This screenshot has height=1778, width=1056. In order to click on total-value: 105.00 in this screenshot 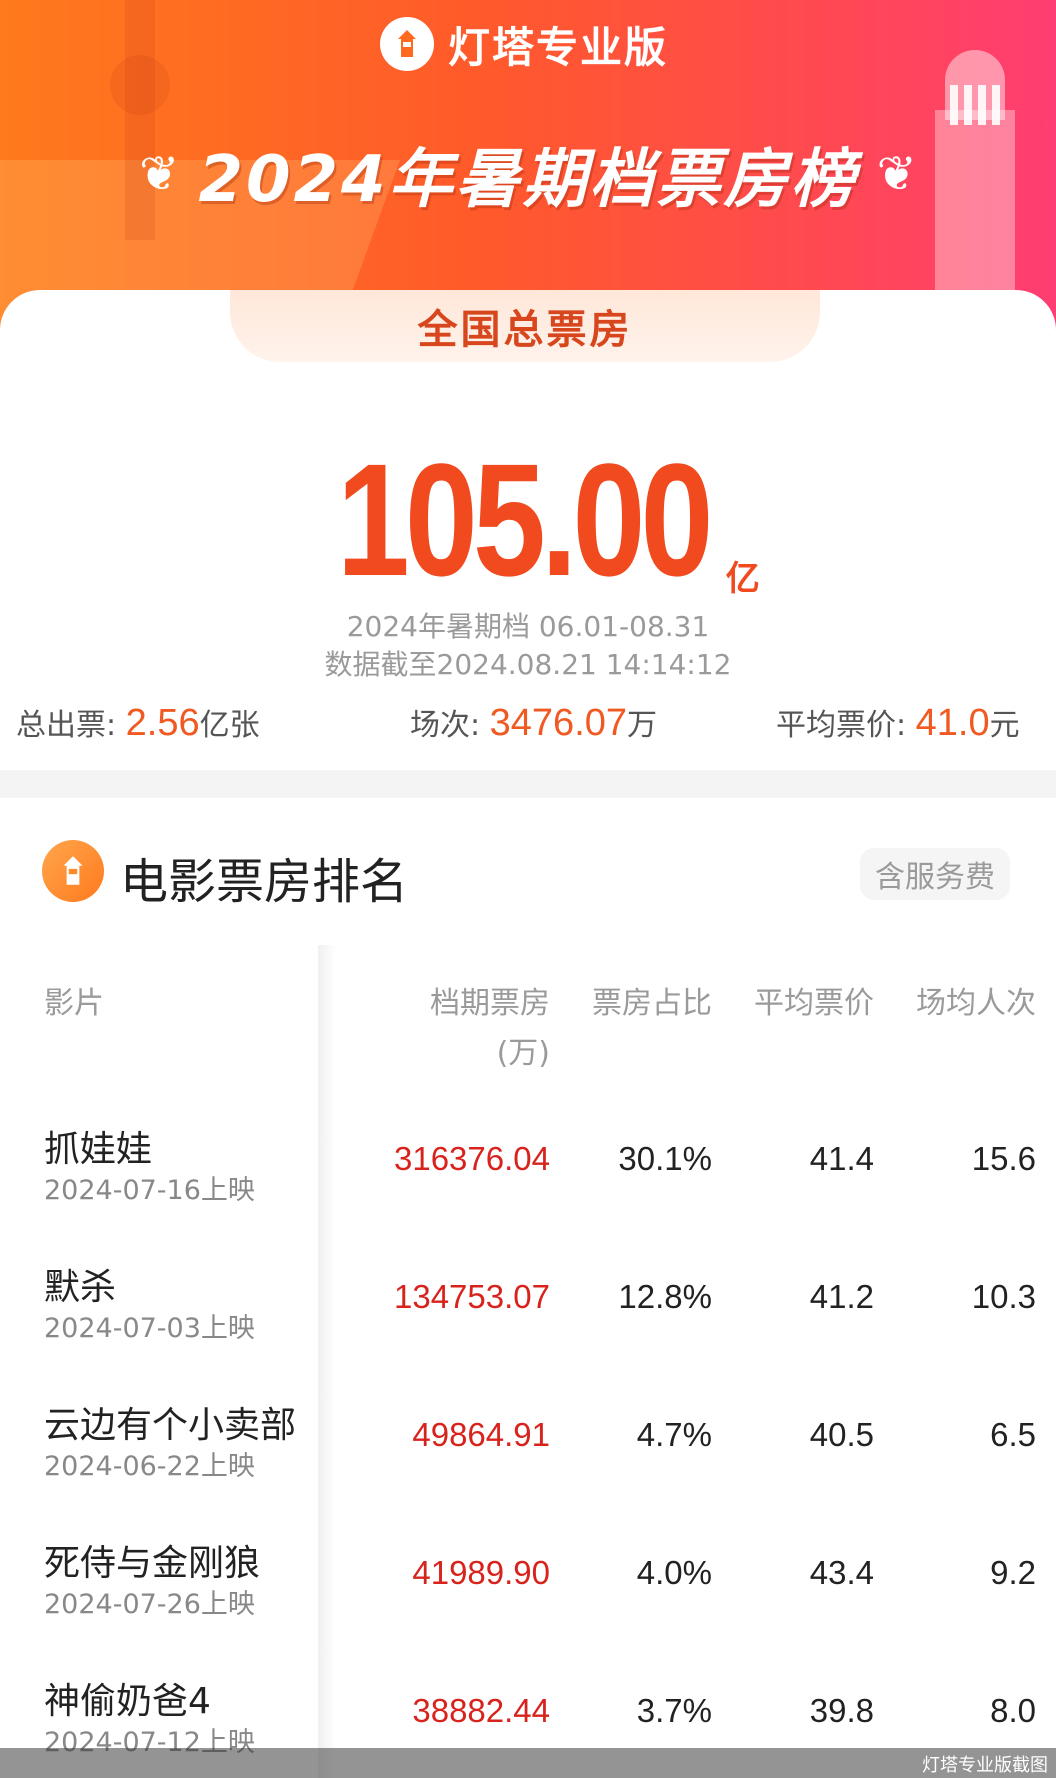, I will do `click(525, 519)`.